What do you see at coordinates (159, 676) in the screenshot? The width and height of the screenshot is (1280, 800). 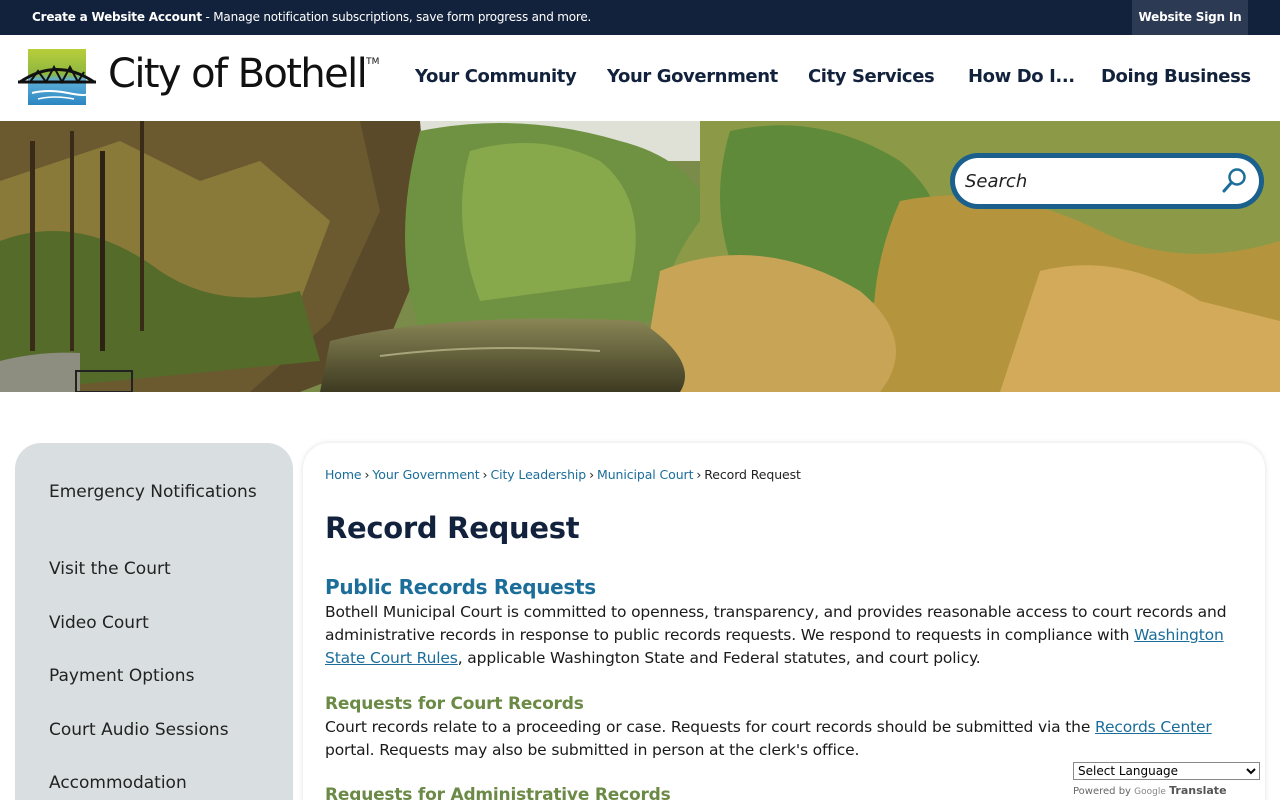 I see `sidebar-item-payment-options: Payment Options` at bounding box center [159, 676].